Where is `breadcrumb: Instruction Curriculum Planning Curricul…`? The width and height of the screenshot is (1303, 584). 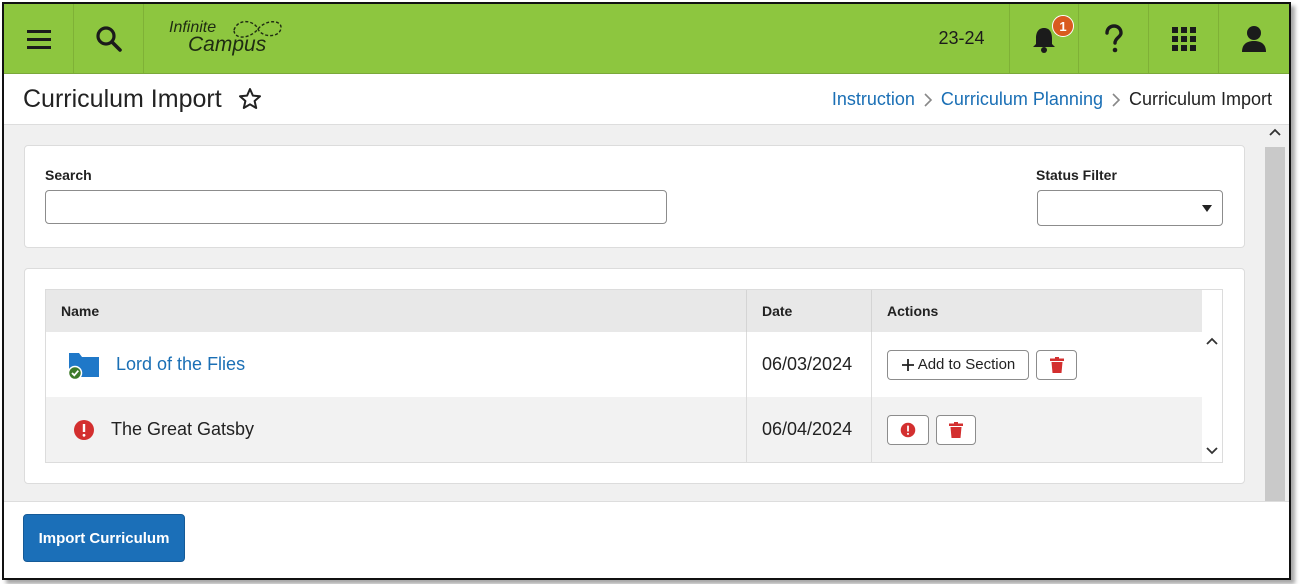 breadcrumb: Instruction Curriculum Planning Curricul… is located at coordinates (1052, 99).